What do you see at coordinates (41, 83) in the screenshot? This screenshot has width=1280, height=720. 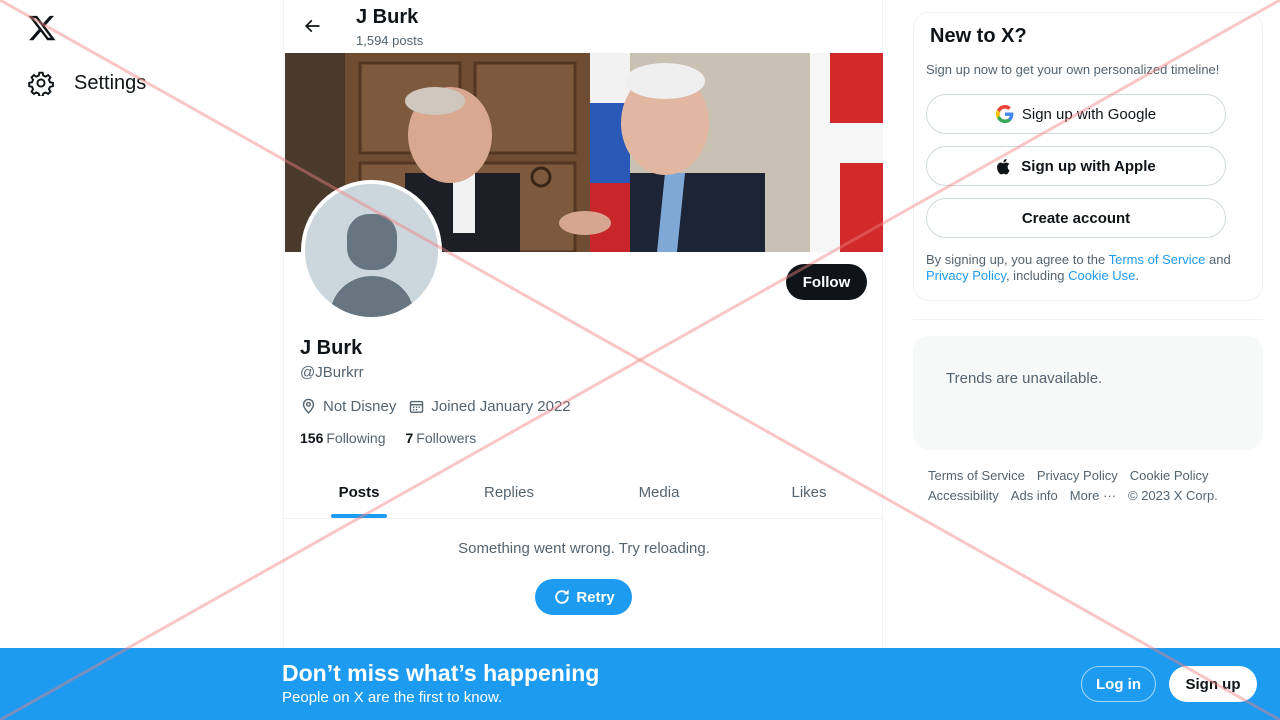 I see `gear-icon` at bounding box center [41, 83].